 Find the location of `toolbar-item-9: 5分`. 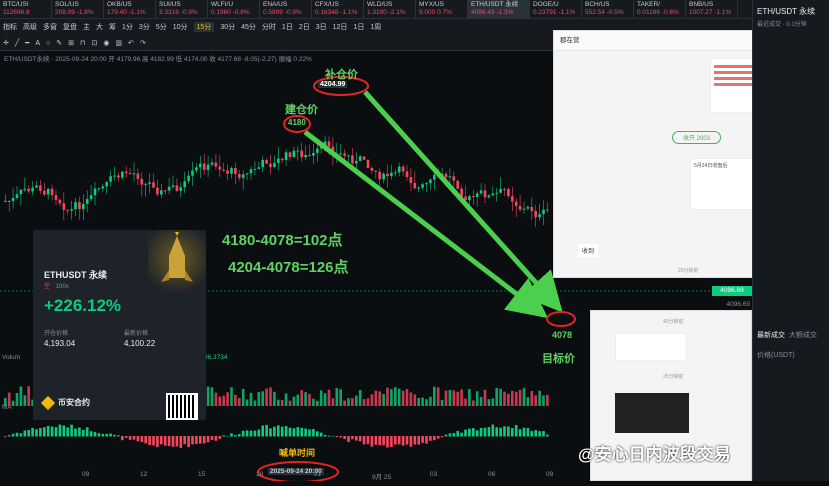

toolbar-item-9: 5分 is located at coordinates (161, 27).